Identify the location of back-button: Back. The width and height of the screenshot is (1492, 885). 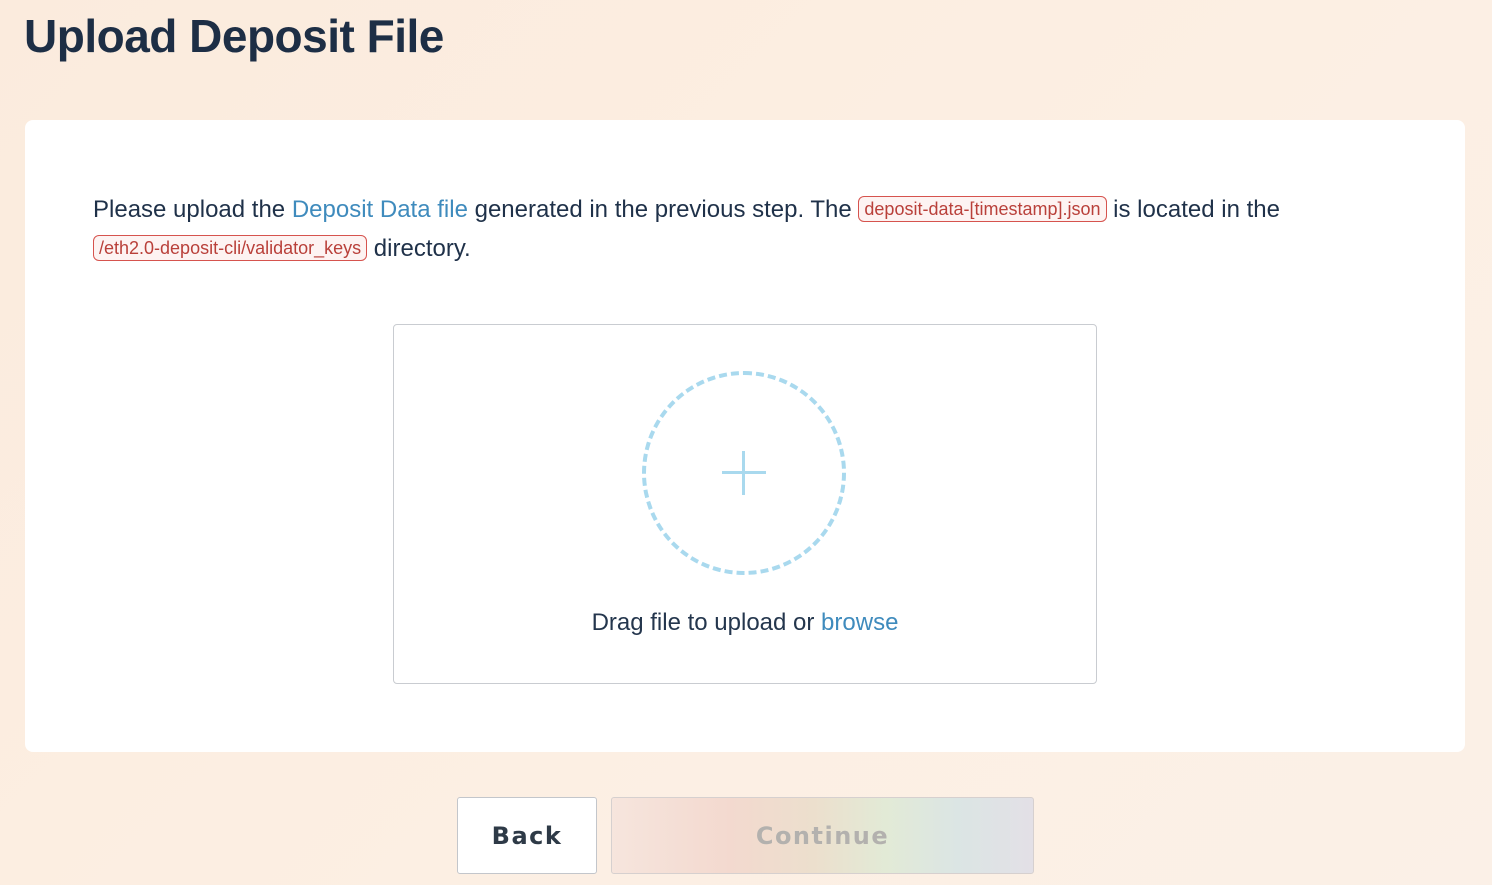
(527, 835).